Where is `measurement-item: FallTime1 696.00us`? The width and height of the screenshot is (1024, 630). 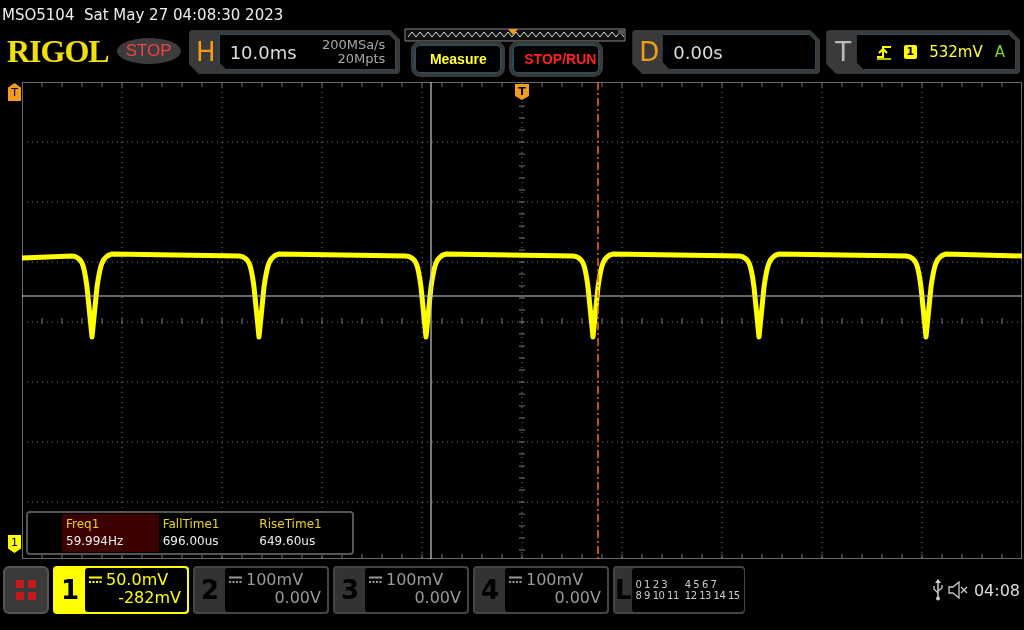
measurement-item: FallTime1 696.00us is located at coordinates (207, 533).